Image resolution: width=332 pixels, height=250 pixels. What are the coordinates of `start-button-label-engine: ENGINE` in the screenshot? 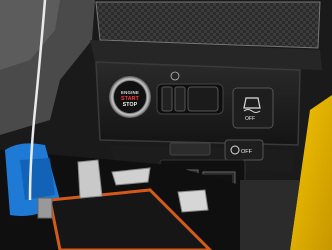 It's located at (130, 92).